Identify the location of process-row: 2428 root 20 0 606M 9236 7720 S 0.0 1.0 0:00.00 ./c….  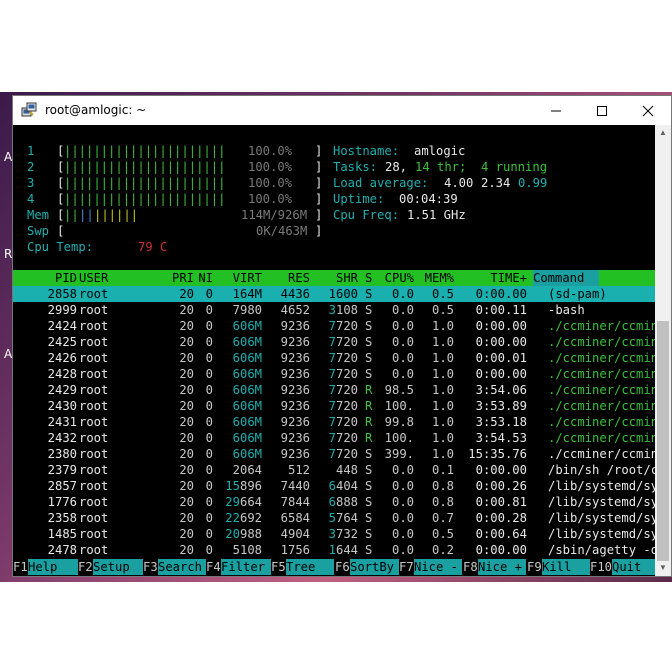
(334, 374).